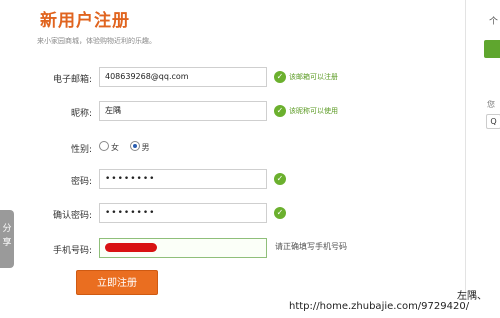  What do you see at coordinates (313, 77) in the screenshot?
I see `email-status: 该邮箱可以注册` at bounding box center [313, 77].